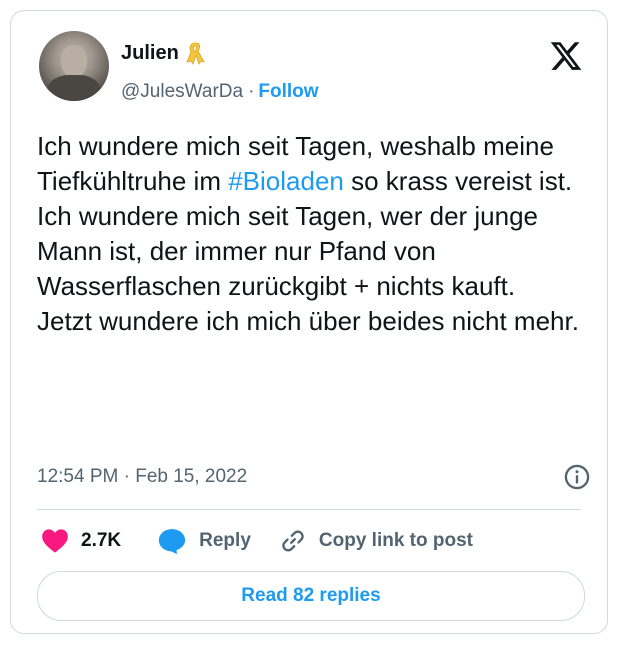 This screenshot has width=620, height=646. I want to click on link-icon, so click(293, 541).